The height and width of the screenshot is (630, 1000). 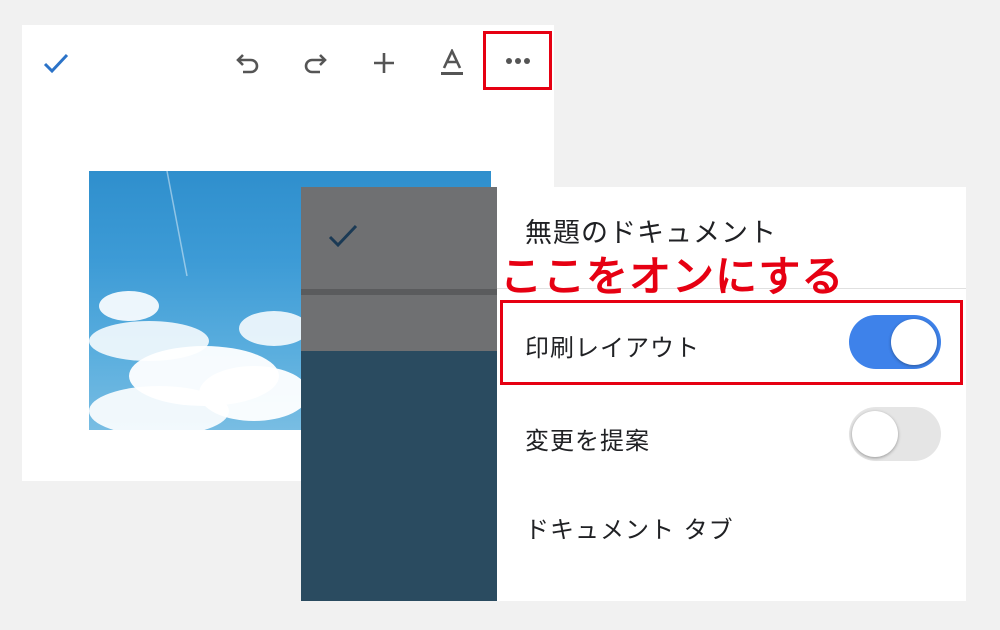 What do you see at coordinates (629, 527) in the screenshot?
I see `document-tabs-item: ドキュメント タブ` at bounding box center [629, 527].